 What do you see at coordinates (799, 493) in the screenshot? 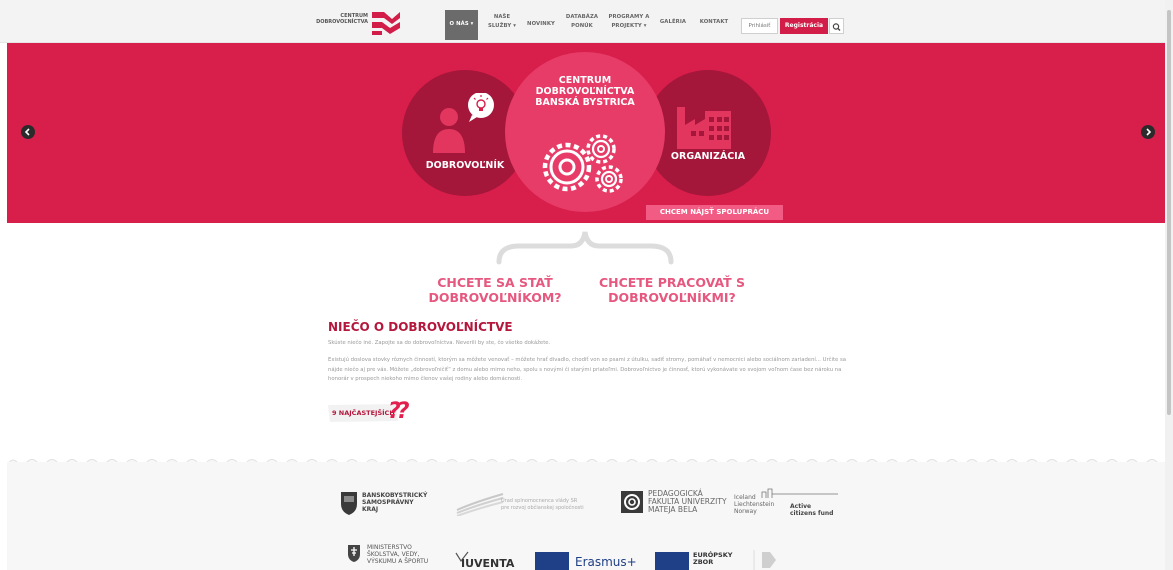
I see `eea-grants-icon` at bounding box center [799, 493].